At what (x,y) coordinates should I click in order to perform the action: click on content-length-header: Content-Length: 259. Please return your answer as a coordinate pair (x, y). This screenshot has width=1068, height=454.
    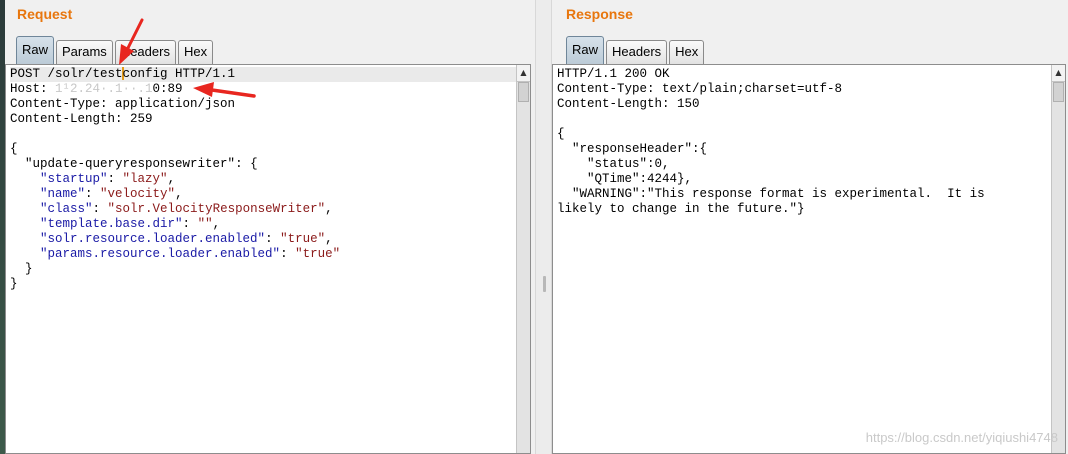
    Looking at the image, I should click on (81, 119).